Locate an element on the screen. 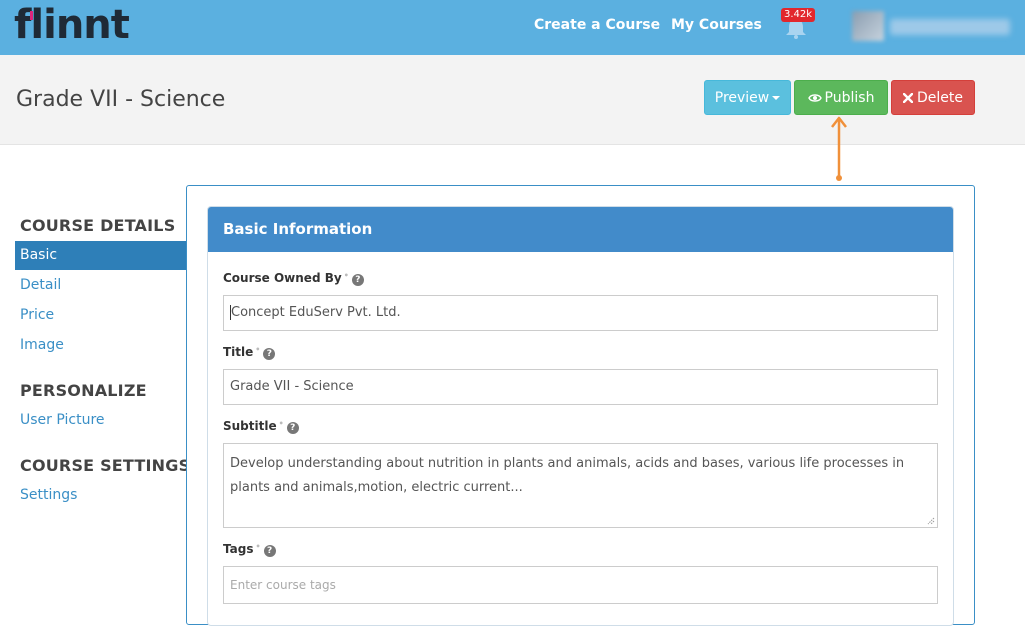  preview-button: Preview is located at coordinates (747, 97).